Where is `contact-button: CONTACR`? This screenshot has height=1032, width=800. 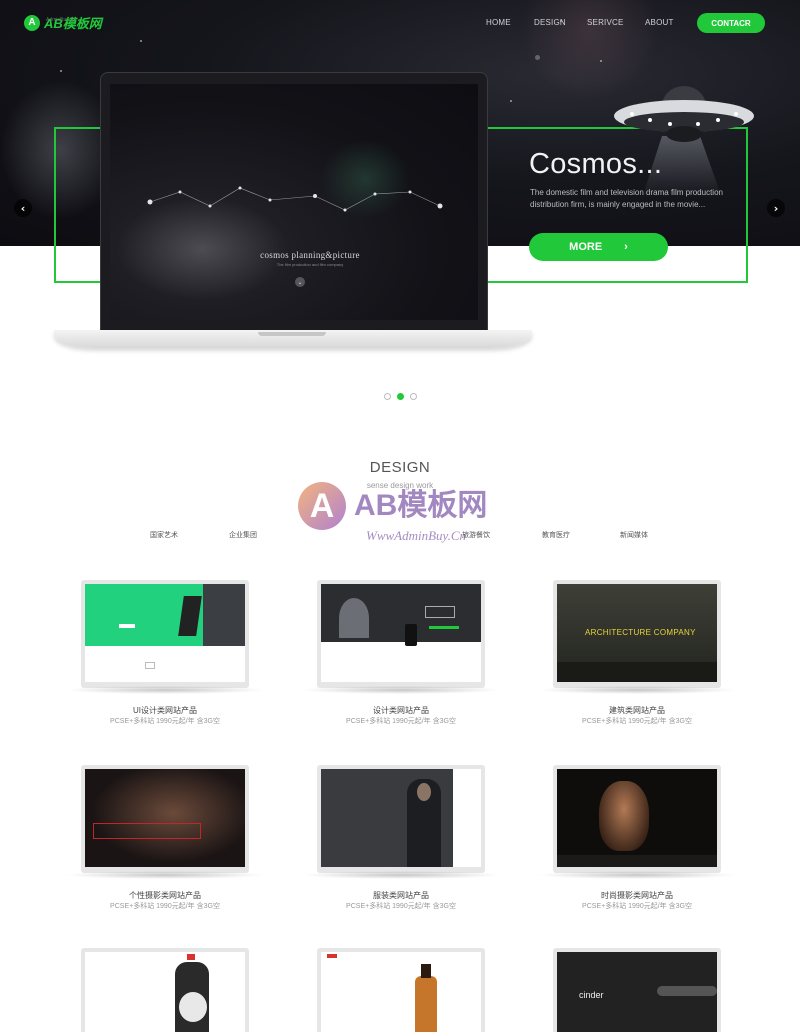 contact-button: CONTACR is located at coordinates (731, 23).